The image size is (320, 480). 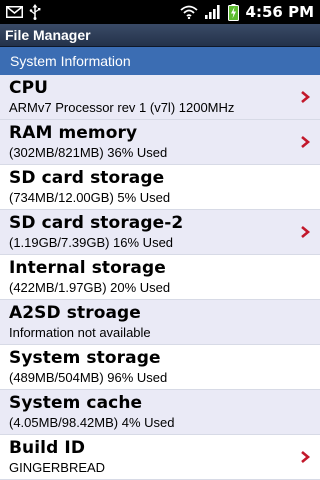 What do you see at coordinates (85, 358) in the screenshot?
I see `row-title: System storage` at bounding box center [85, 358].